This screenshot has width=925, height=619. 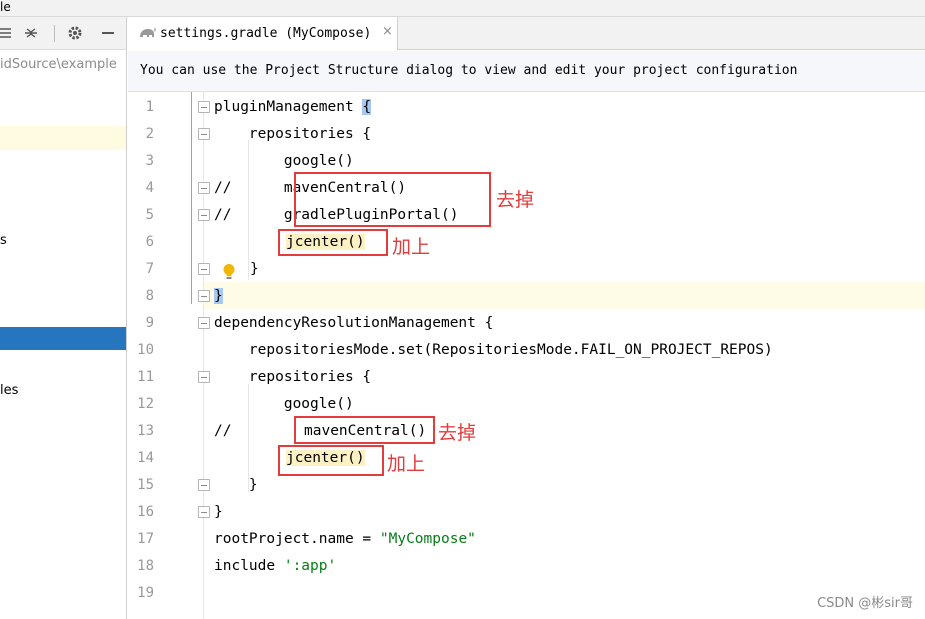 I want to click on editor-tab-bar: settings.gradle (MyCompose) ×, so click(x=526, y=33).